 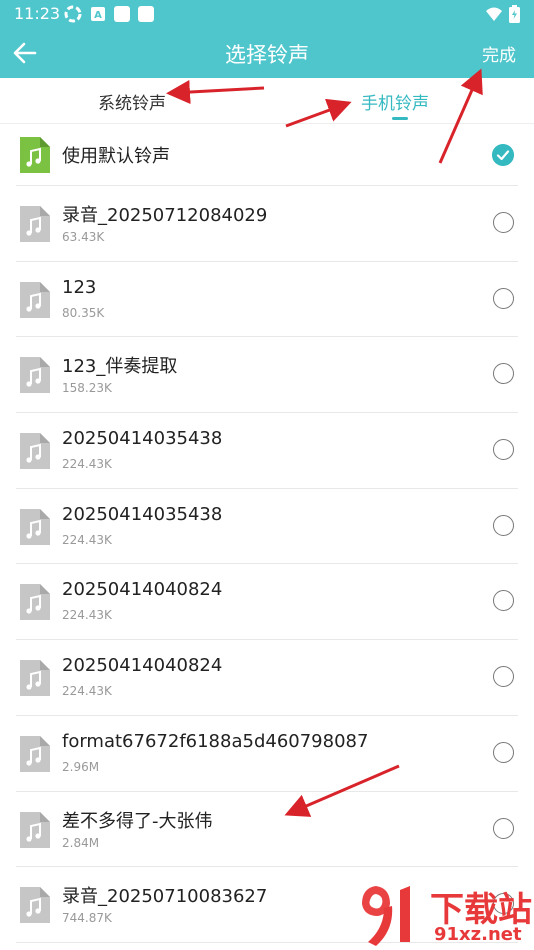 What do you see at coordinates (400, 118) in the screenshot?
I see `active-tab-indicator` at bounding box center [400, 118].